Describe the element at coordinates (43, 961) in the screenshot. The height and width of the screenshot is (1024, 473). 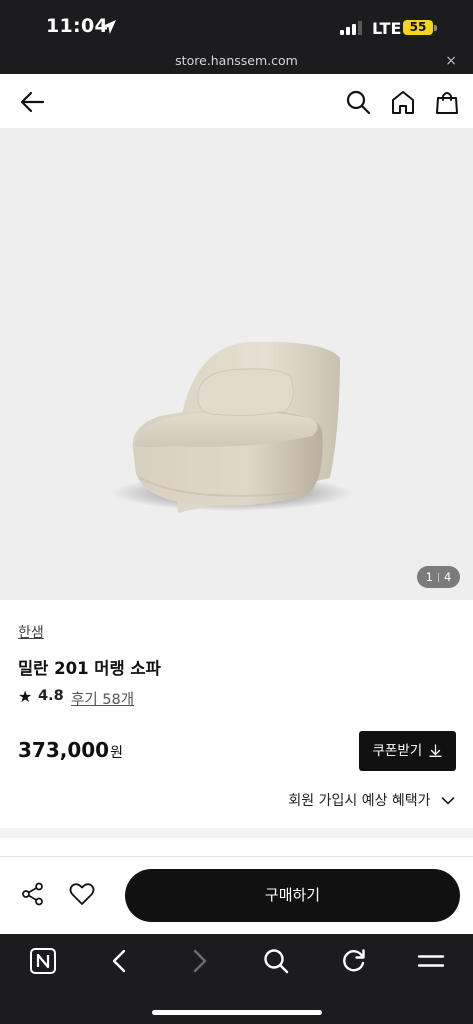
I see `naver-n-icon` at that location.